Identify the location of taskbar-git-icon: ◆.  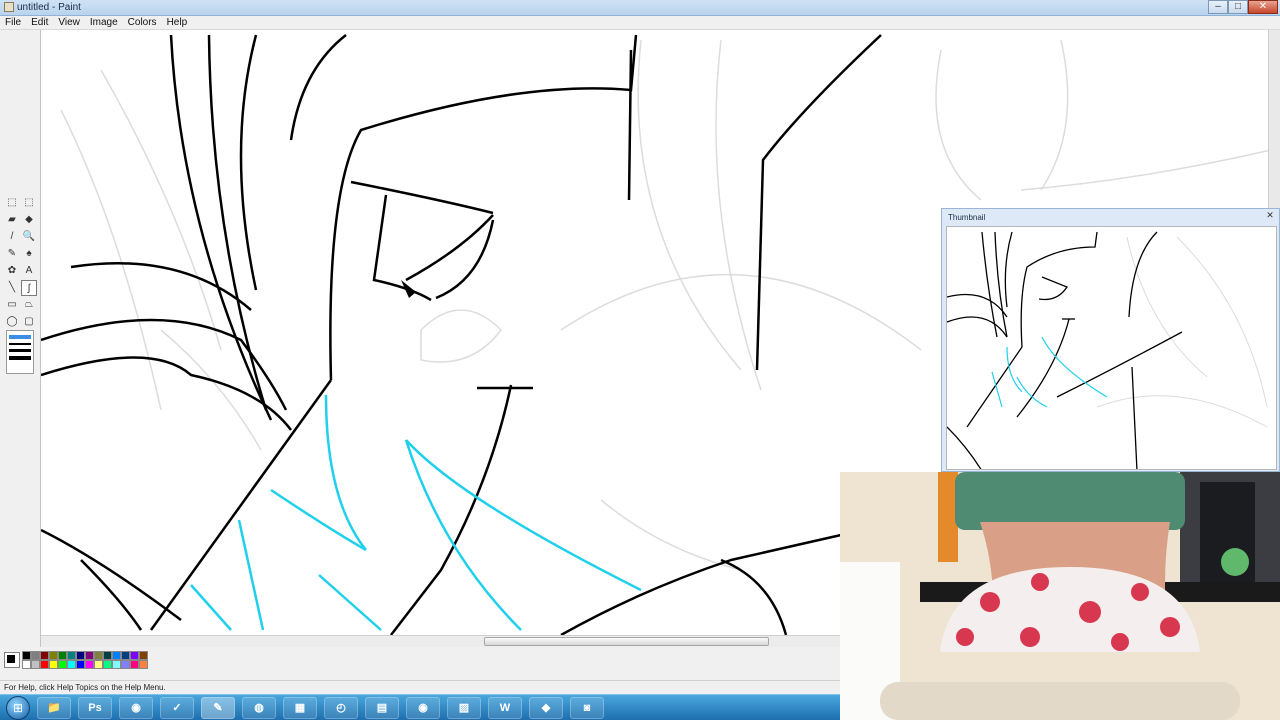
(546, 707).